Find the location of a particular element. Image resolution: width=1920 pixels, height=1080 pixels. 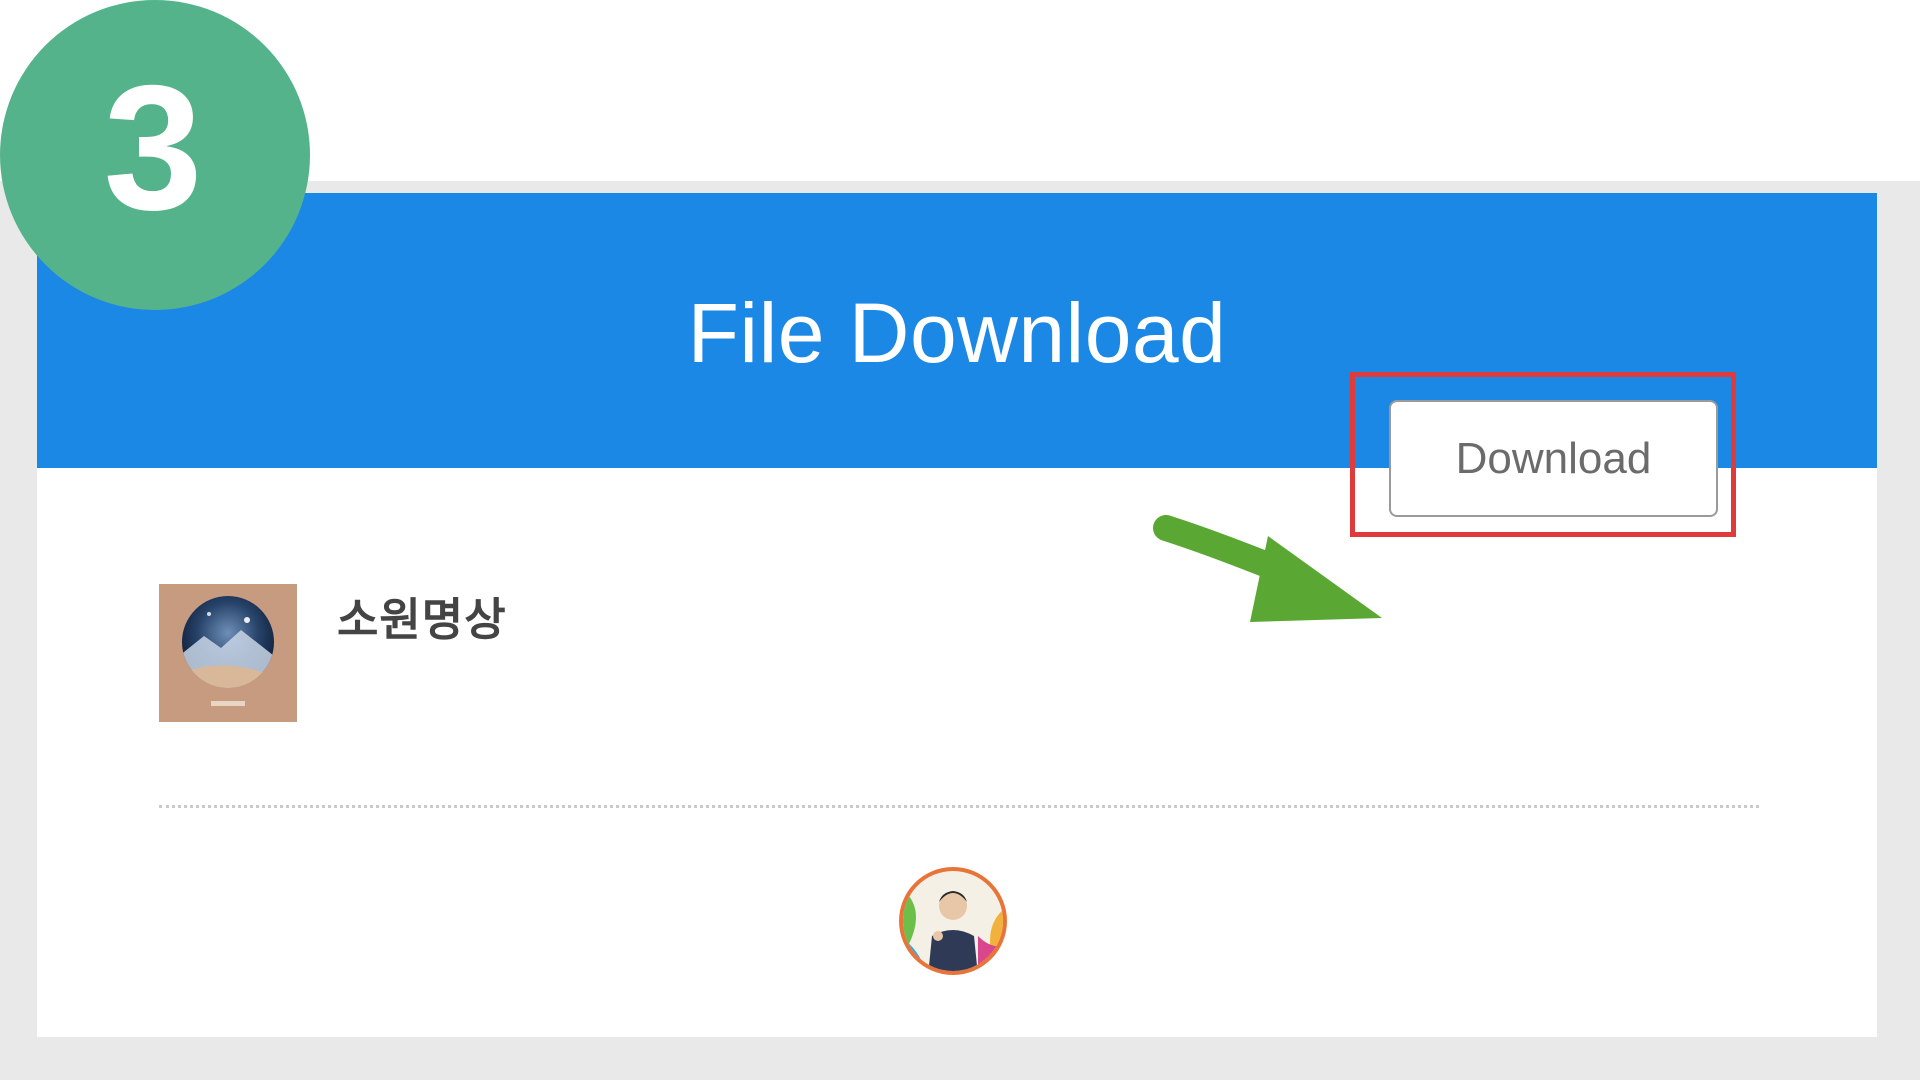

page-title: File Download is located at coordinates (957, 333).